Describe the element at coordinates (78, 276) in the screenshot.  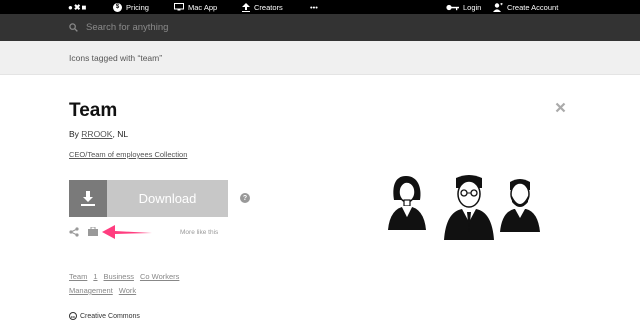
I see `tag-link: Team` at that location.